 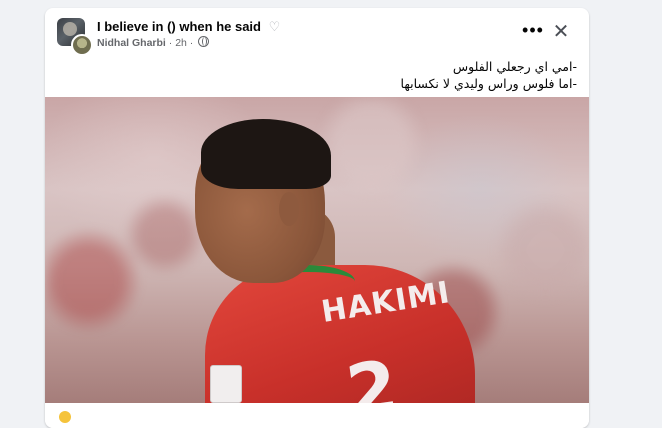 What do you see at coordinates (82, 45) in the screenshot?
I see `author-avatar` at bounding box center [82, 45].